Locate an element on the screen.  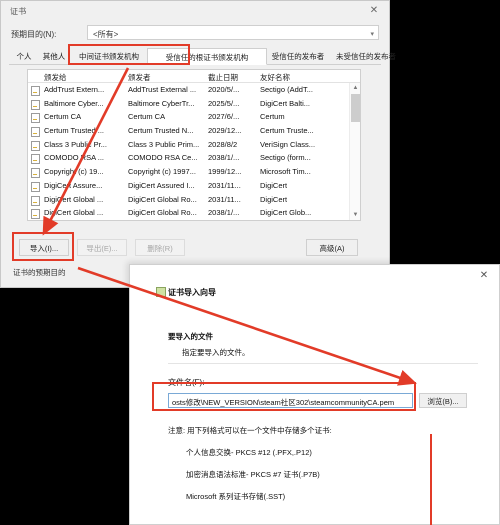
note-item: 加密消息语法标准- PKCS #7 证书(.P7B) is located at coordinates (253, 474).